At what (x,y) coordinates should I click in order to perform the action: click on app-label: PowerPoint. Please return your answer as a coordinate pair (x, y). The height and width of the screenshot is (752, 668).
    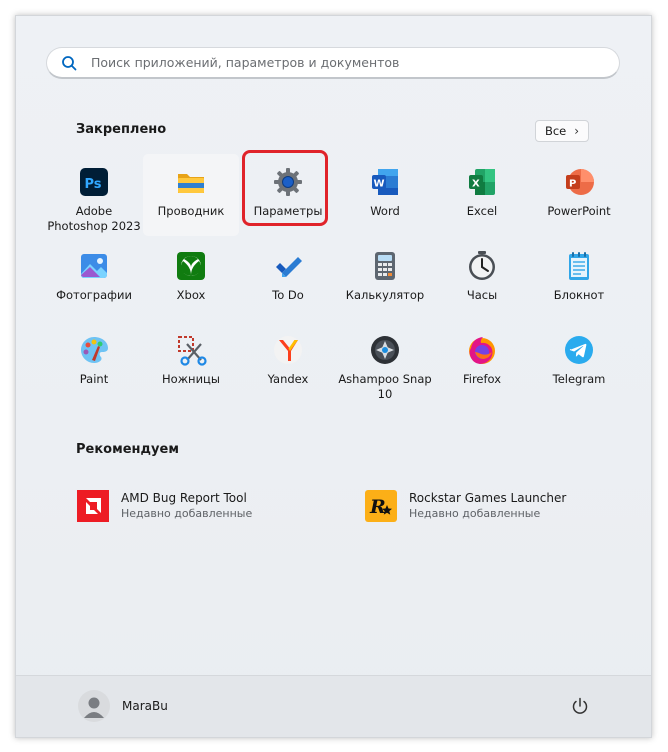
    Looking at the image, I should click on (579, 211).